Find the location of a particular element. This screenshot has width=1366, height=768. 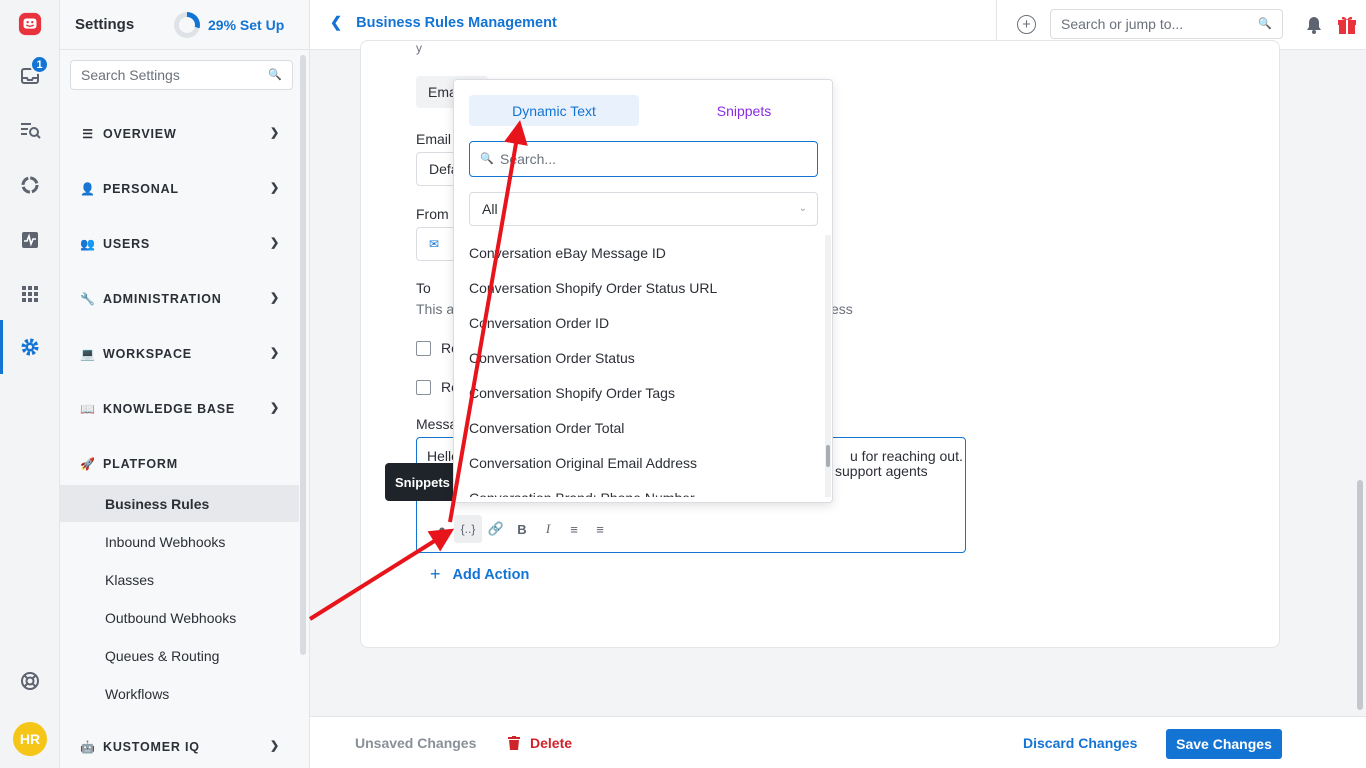

tab-dynamic-text: Dynamic Text is located at coordinates (554, 110).